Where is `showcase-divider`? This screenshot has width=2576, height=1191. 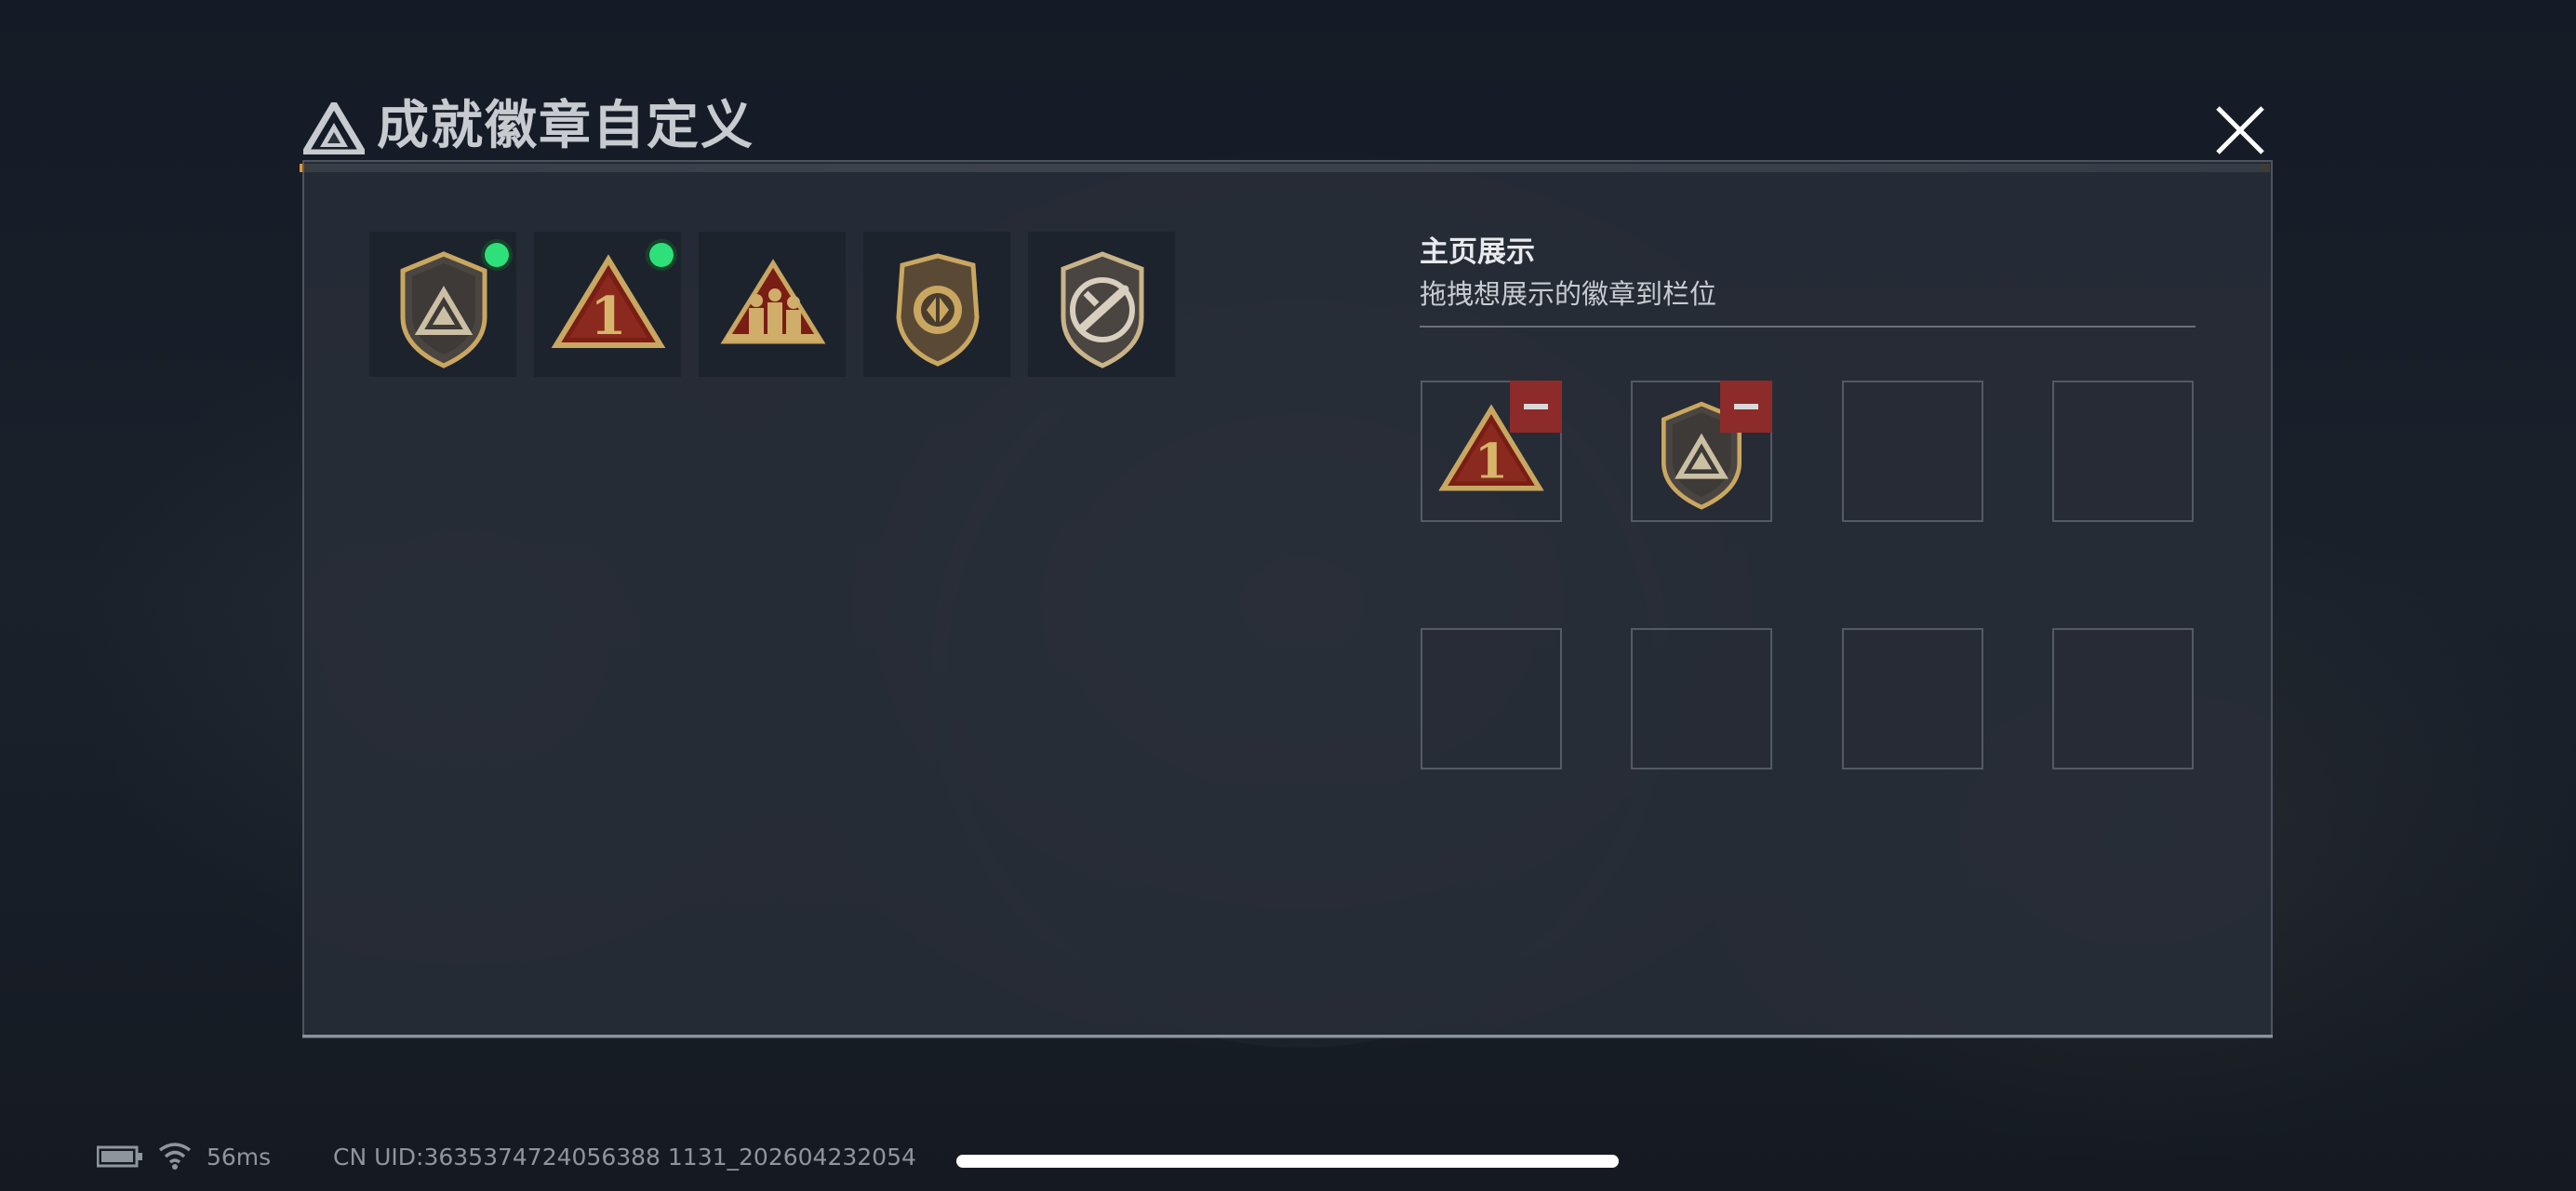
showcase-divider is located at coordinates (1808, 327).